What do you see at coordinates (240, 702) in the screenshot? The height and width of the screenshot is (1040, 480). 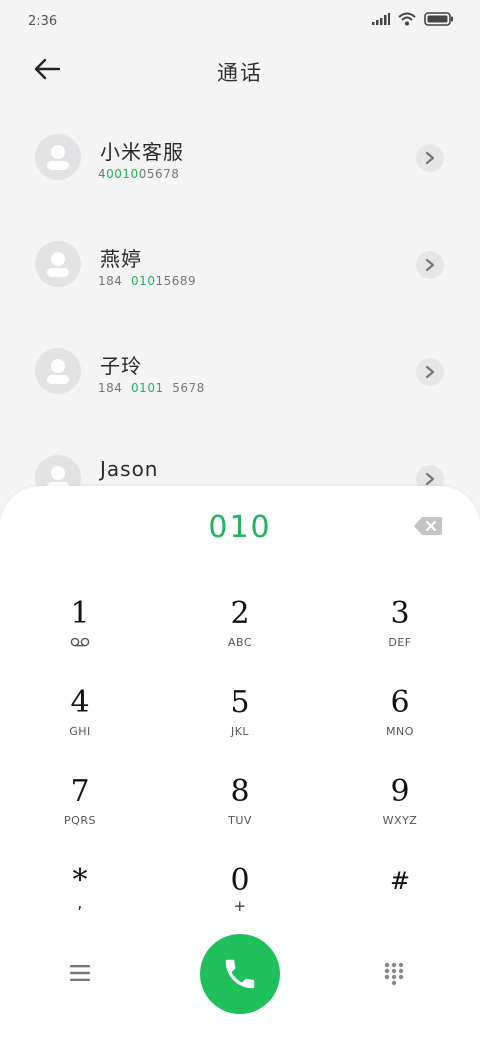 I see `key-digit: 5` at bounding box center [240, 702].